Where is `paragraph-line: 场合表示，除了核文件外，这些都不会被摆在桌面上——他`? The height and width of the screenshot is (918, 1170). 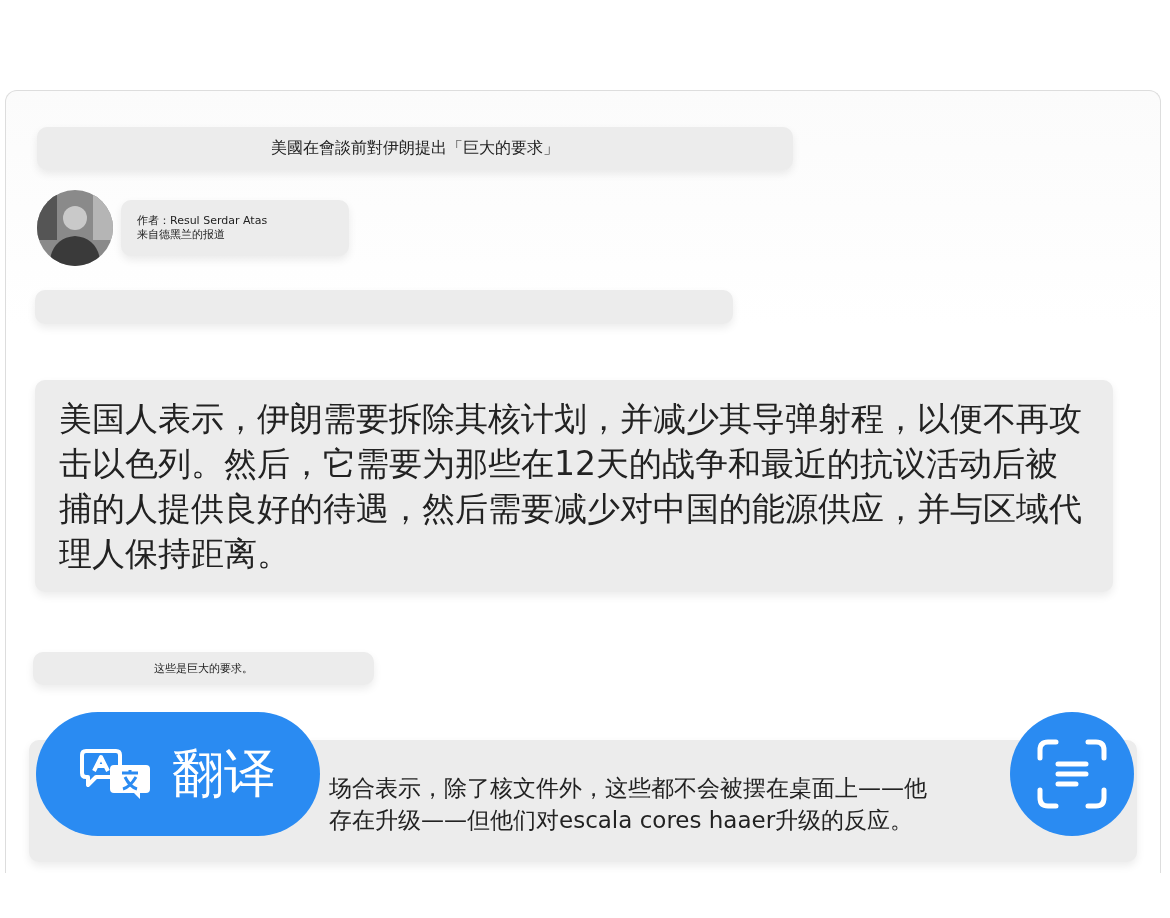 paragraph-line: 场合表示，除了核文件外，这些都不会被摆在桌面上——他 is located at coordinates (628, 788).